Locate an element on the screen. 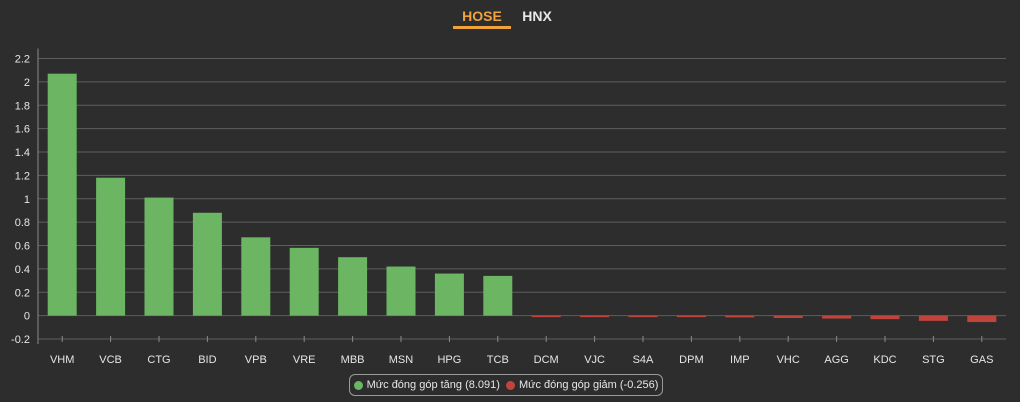  y-tick-label: 1 is located at coordinates (27, 200).